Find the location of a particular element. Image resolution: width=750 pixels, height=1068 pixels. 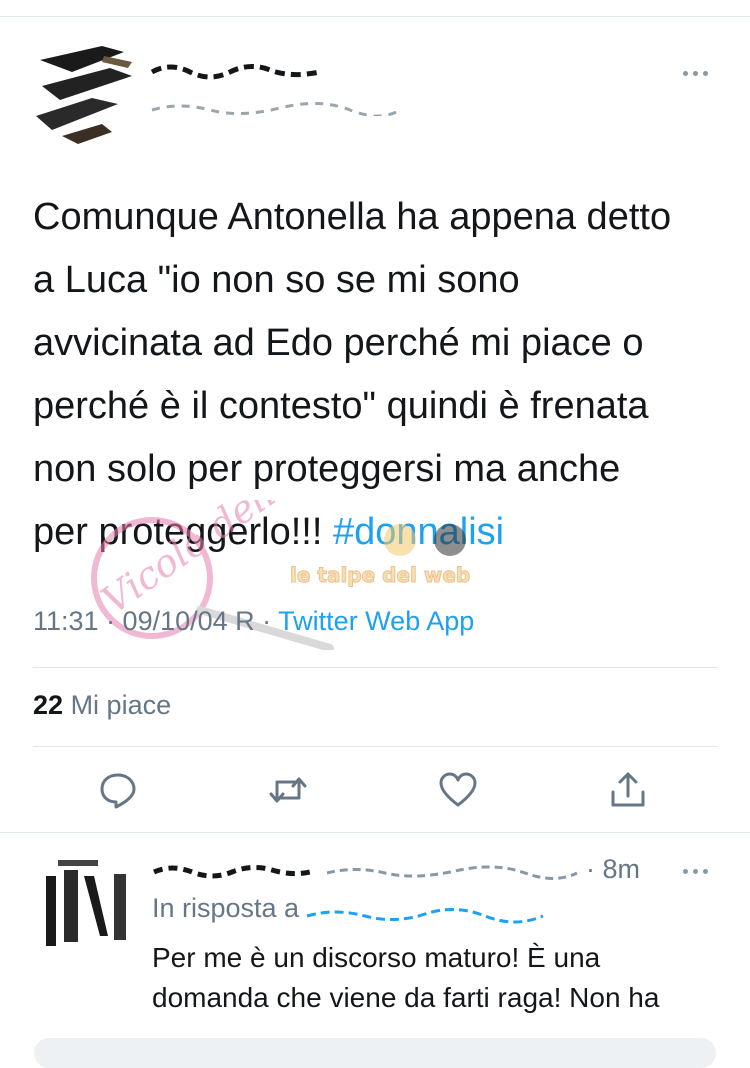

hashtag-link: #donnalisi is located at coordinates (418, 532).